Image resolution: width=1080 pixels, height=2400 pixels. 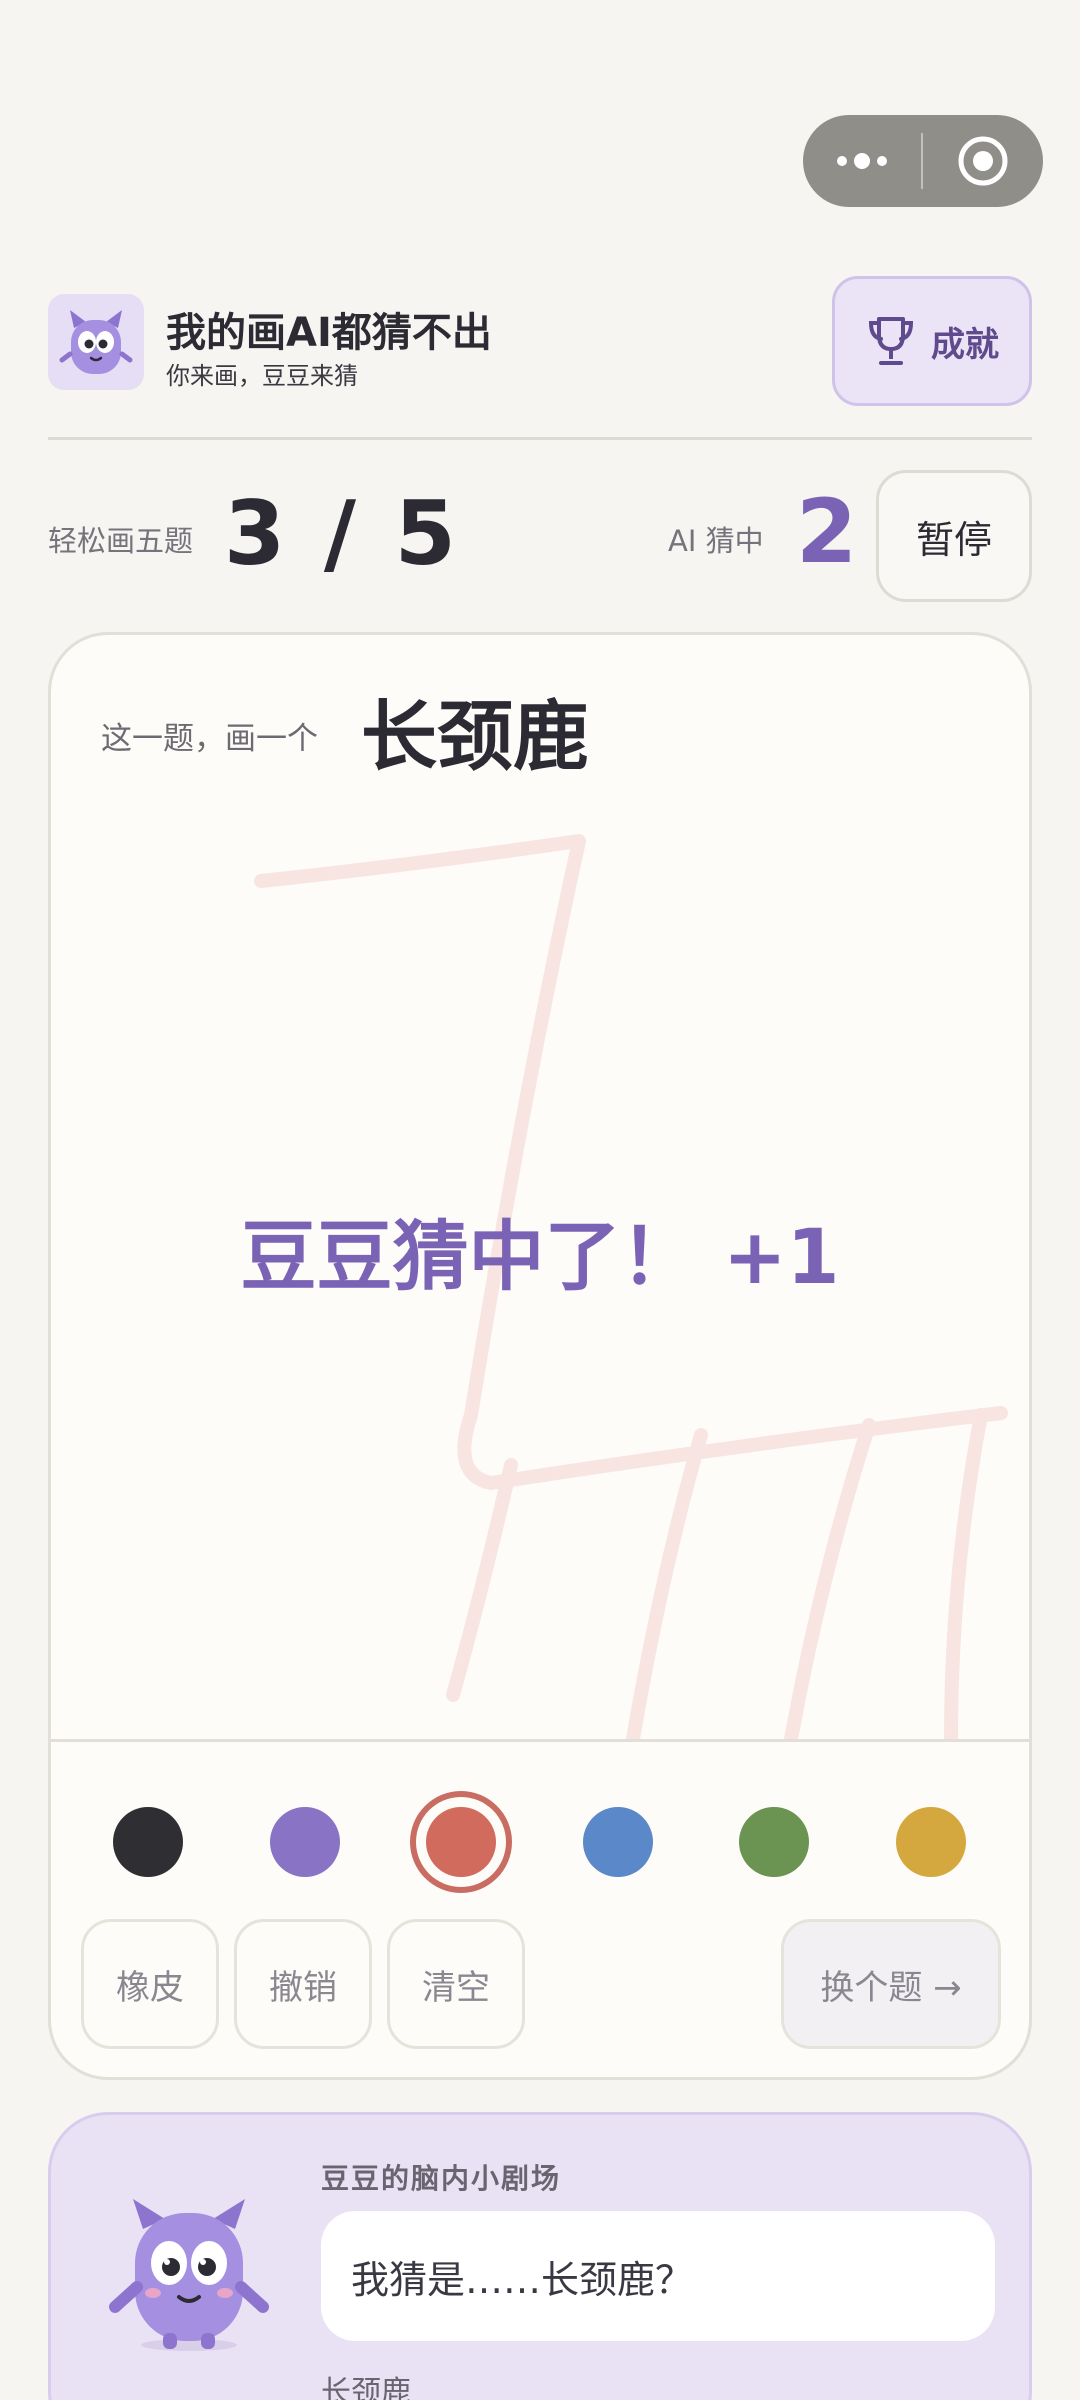 I want to click on undo-button: 撤销, so click(x=303, y=1984).